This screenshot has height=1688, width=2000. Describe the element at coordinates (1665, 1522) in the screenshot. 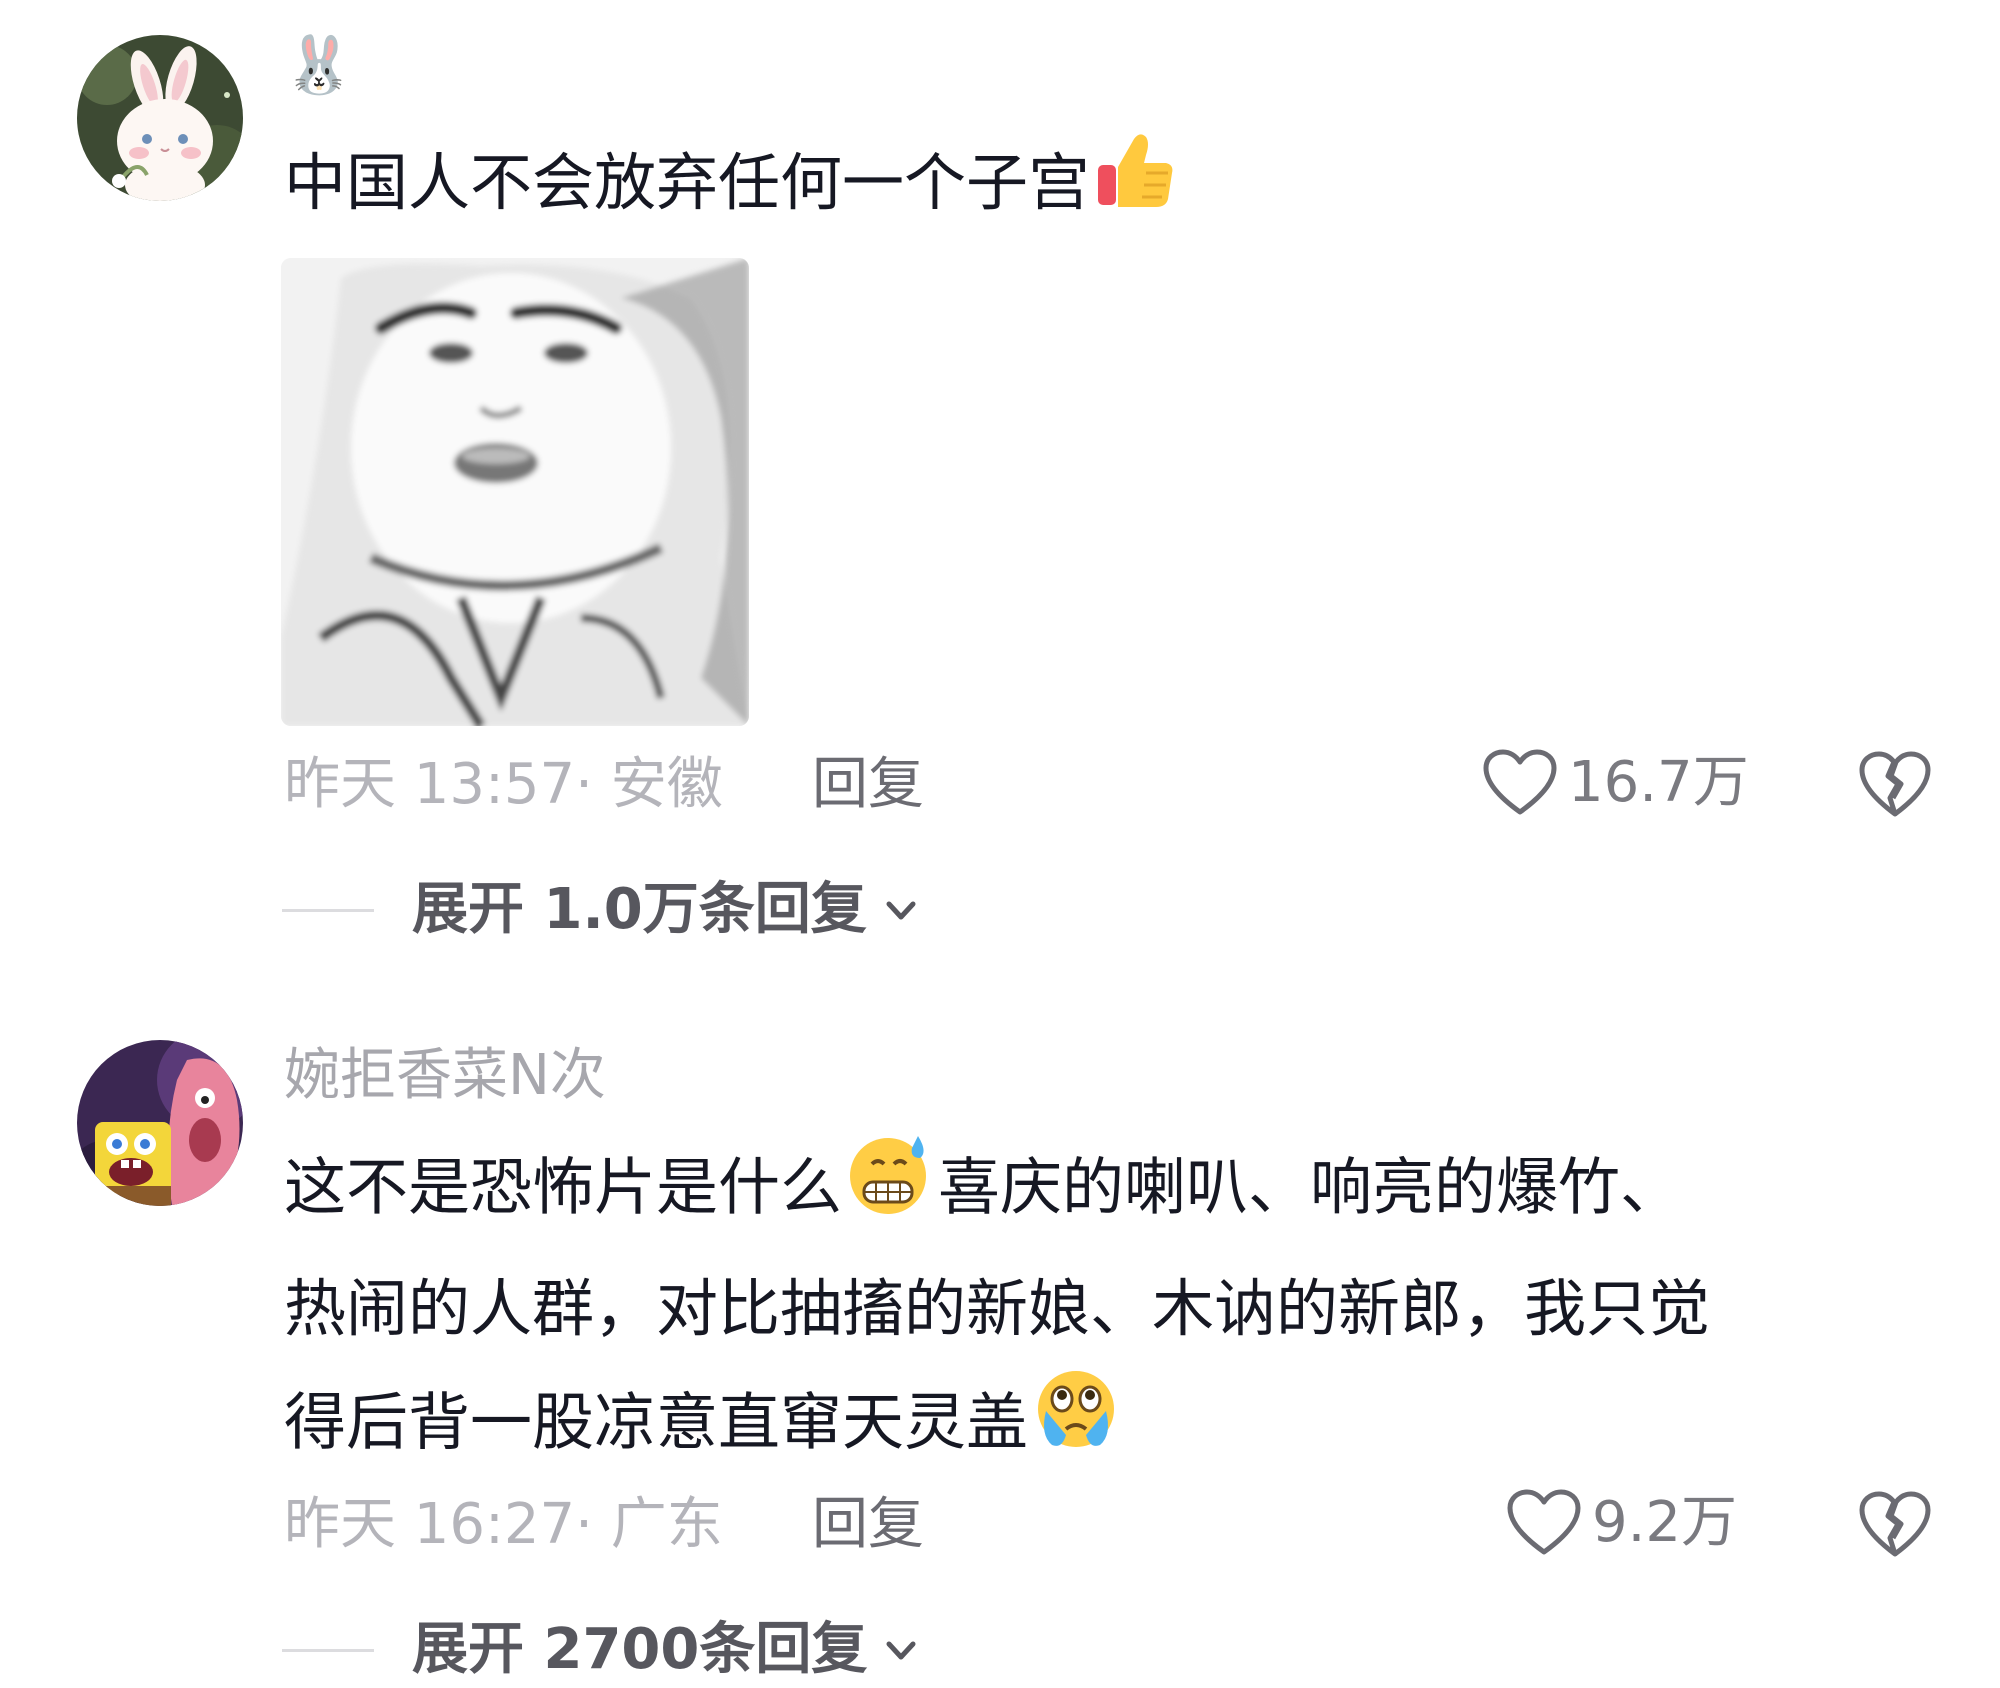

I see `like-count: 9.2万` at that location.